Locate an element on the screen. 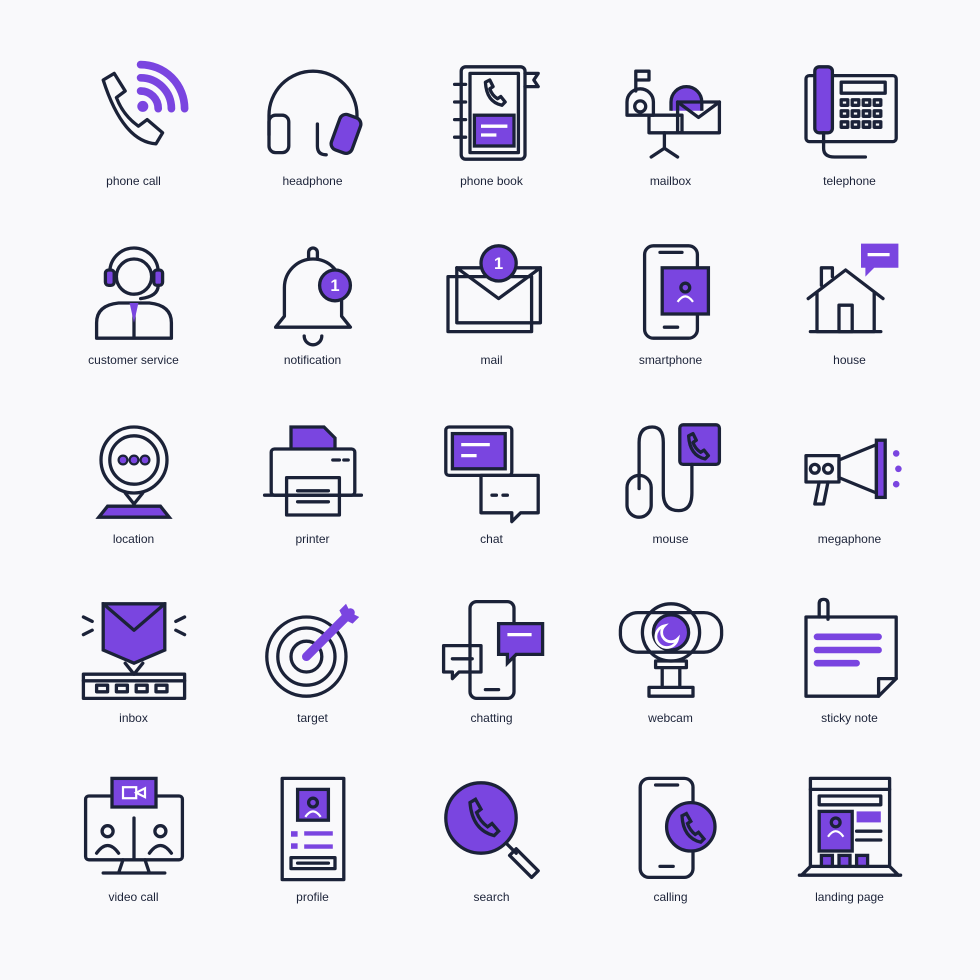  mailbox-icon is located at coordinates (672, 114).